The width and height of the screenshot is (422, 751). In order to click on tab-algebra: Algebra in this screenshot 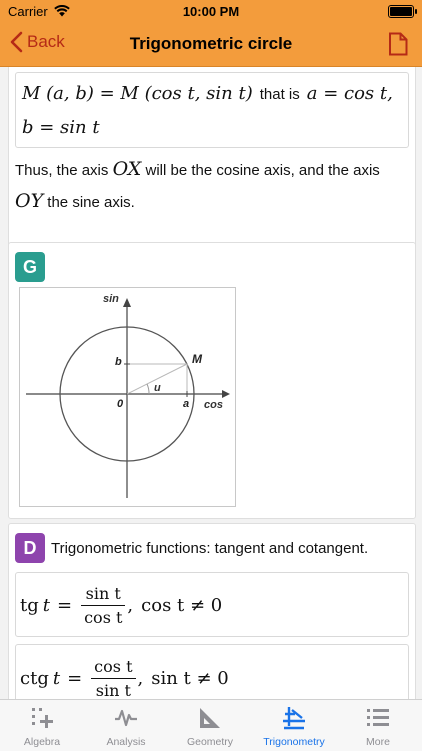, I will do `click(42, 725)`.